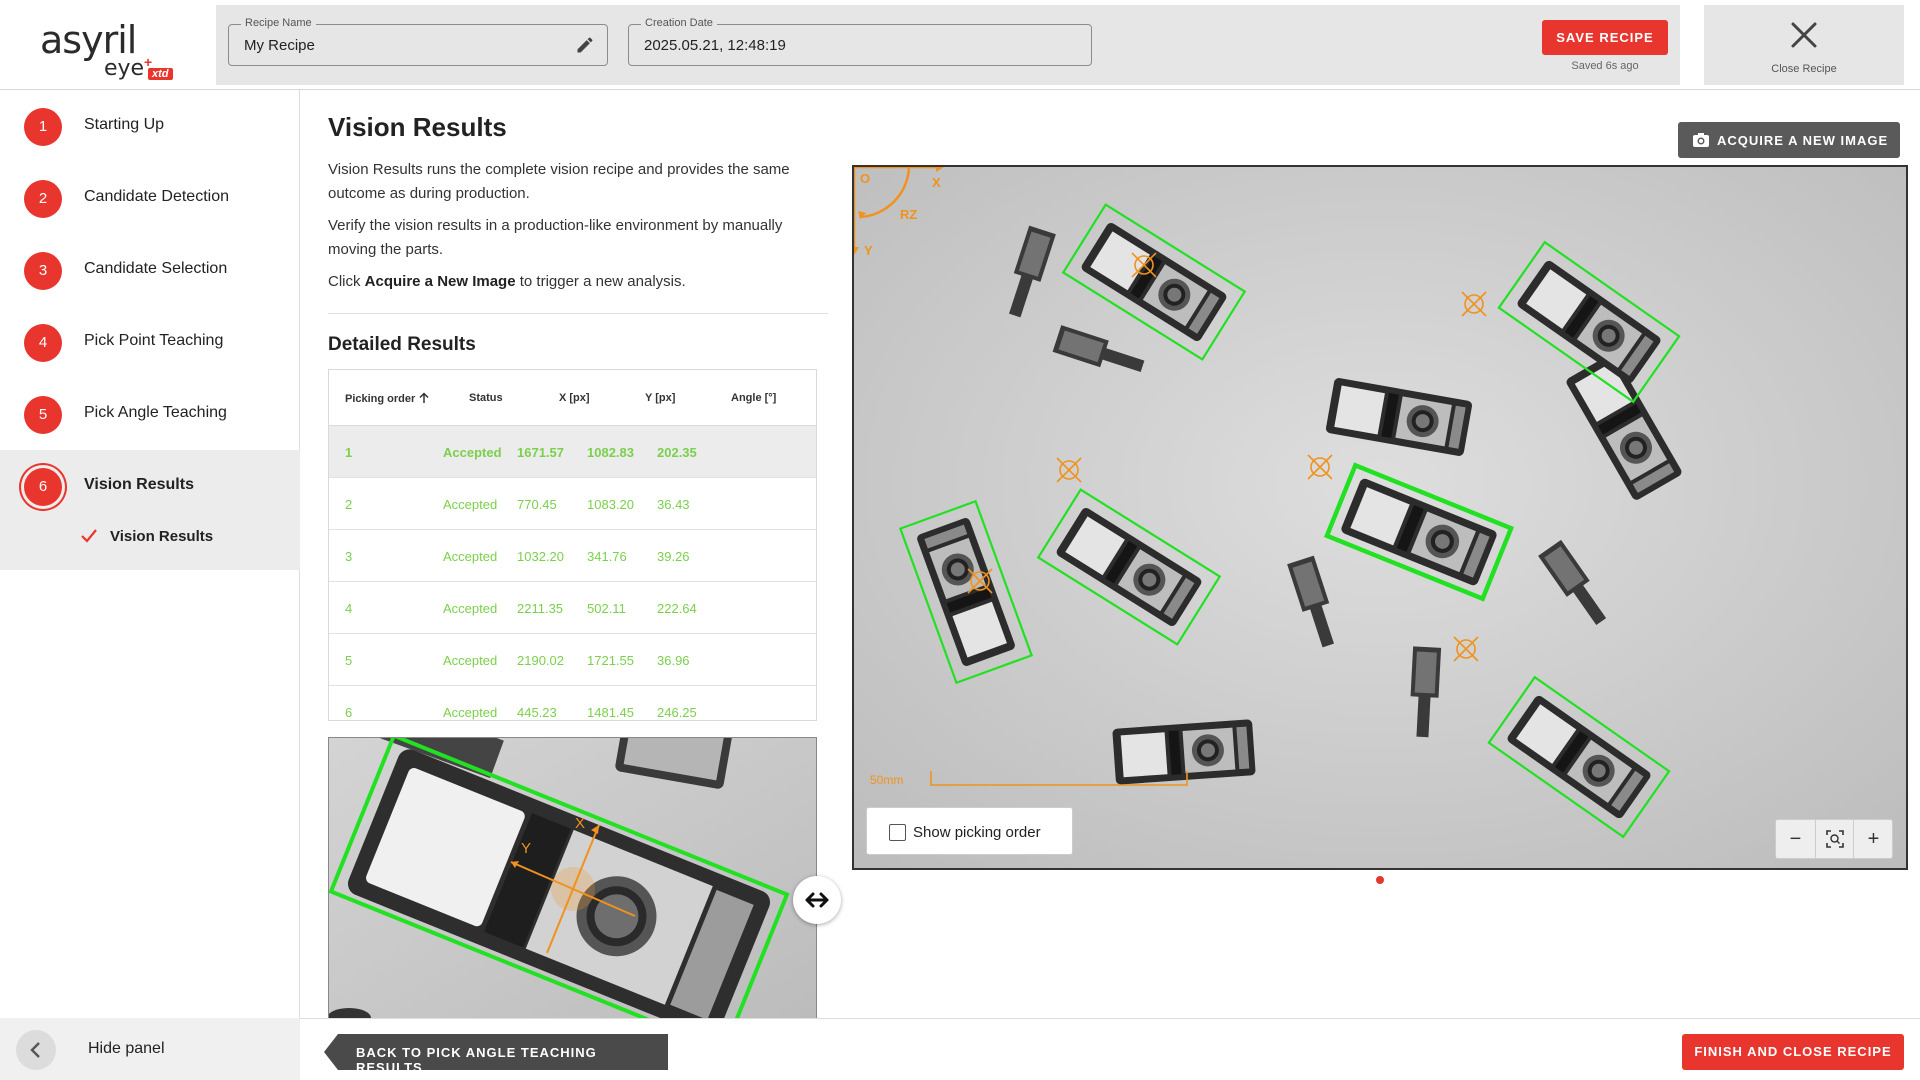  Describe the element at coordinates (43, 199) in the screenshot. I see `step-number: 2` at that location.